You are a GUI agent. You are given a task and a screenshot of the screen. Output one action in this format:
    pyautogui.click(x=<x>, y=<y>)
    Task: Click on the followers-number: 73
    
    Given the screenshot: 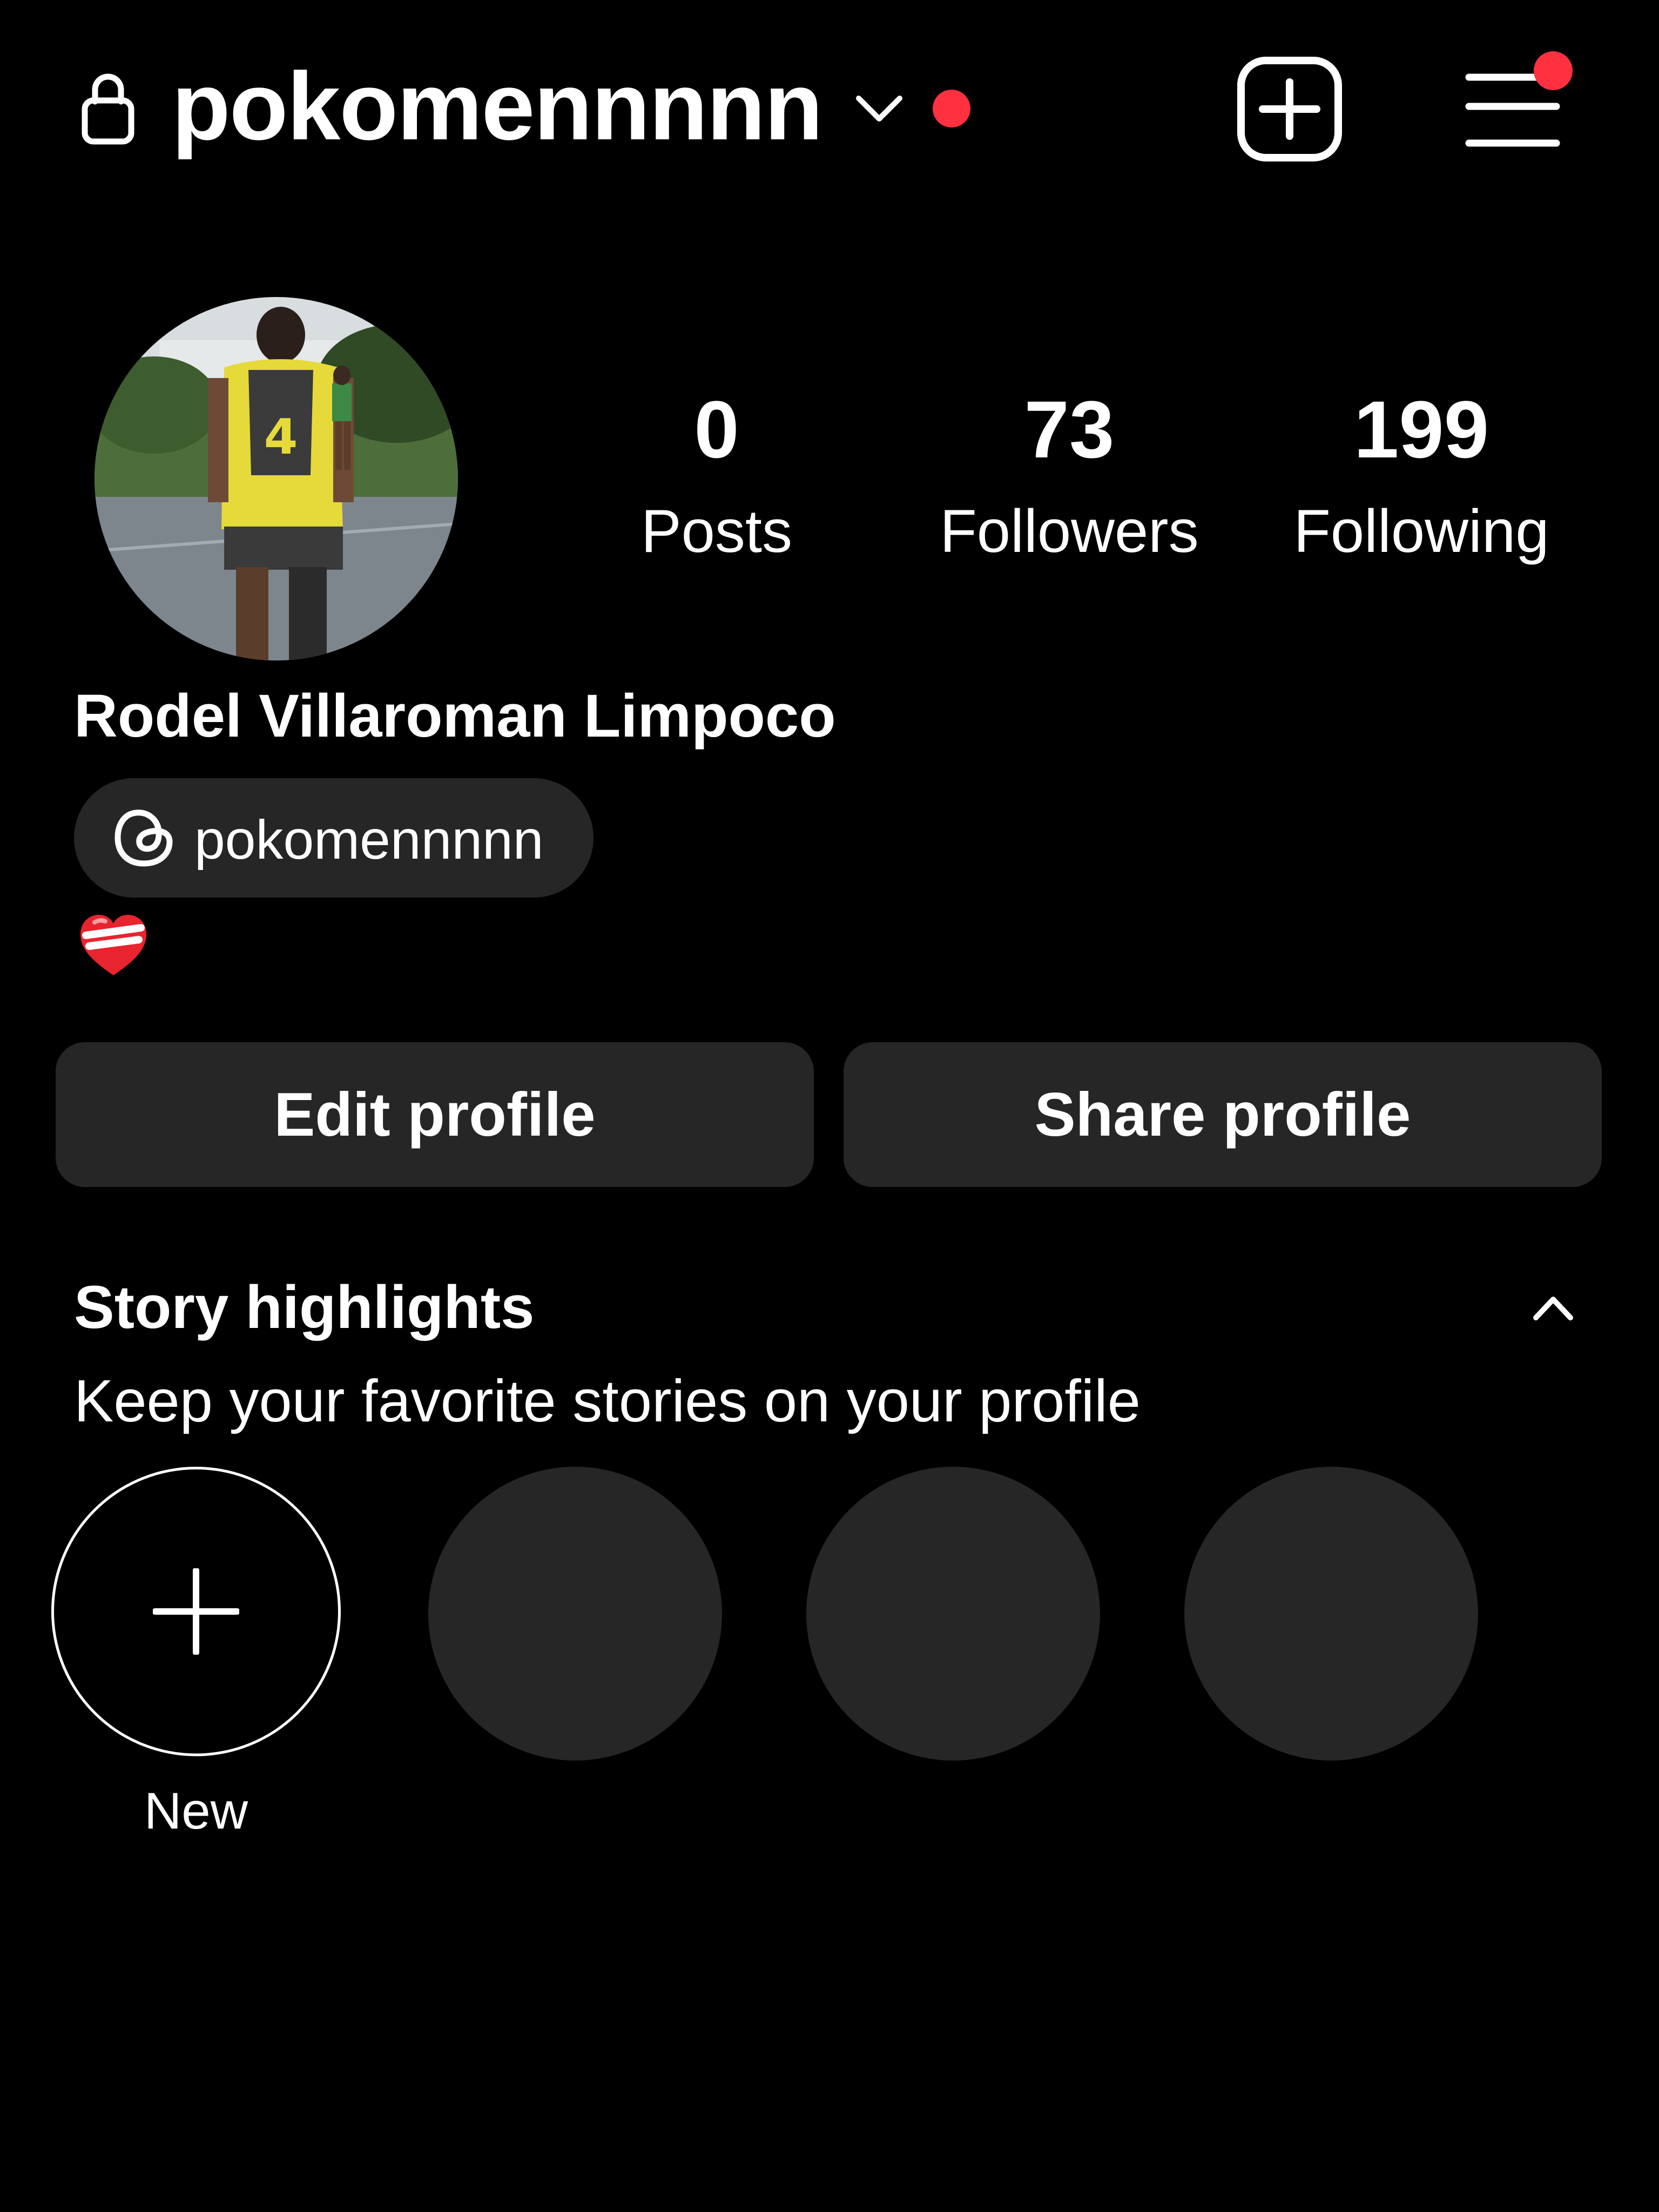 What is the action you would take?
    pyautogui.click(x=1069, y=429)
    